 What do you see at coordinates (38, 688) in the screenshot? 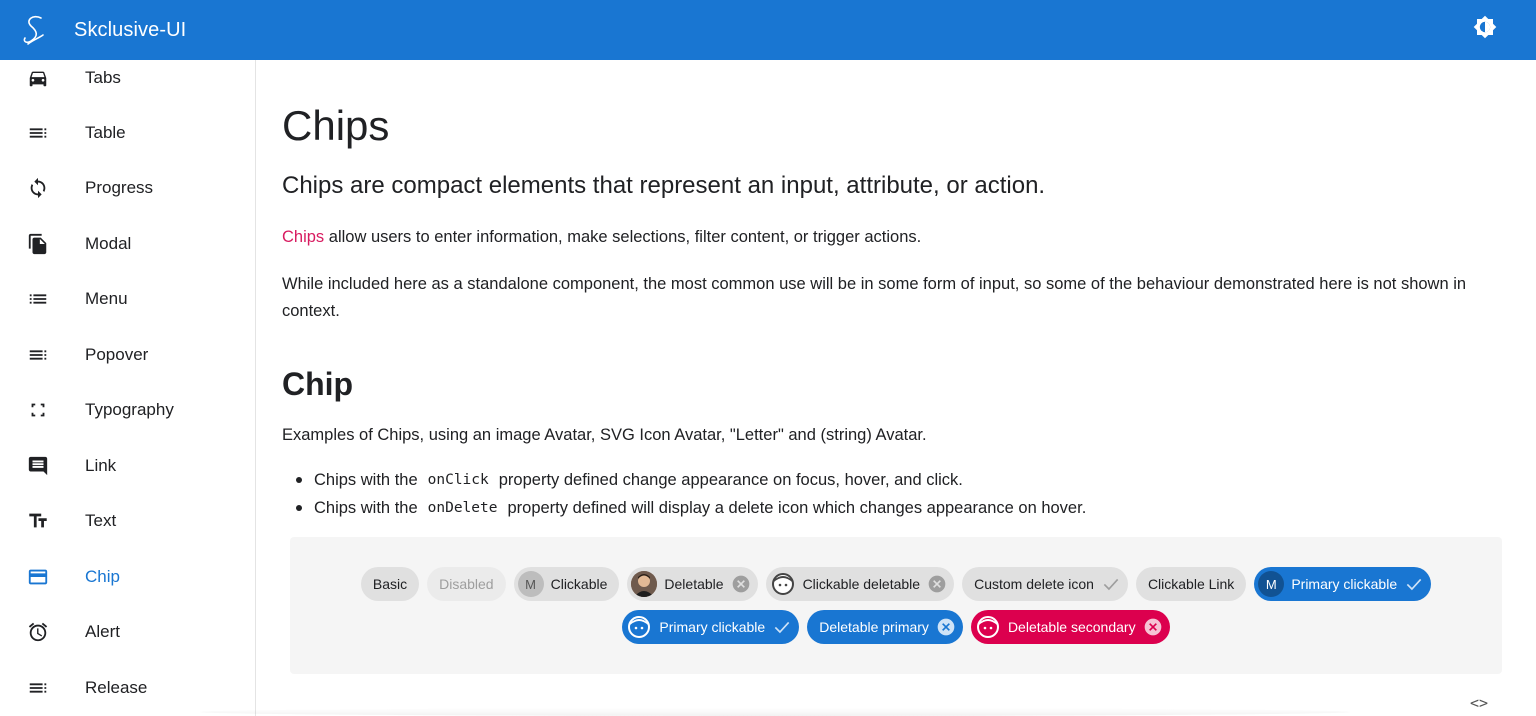
I see `release-lines-icon` at bounding box center [38, 688].